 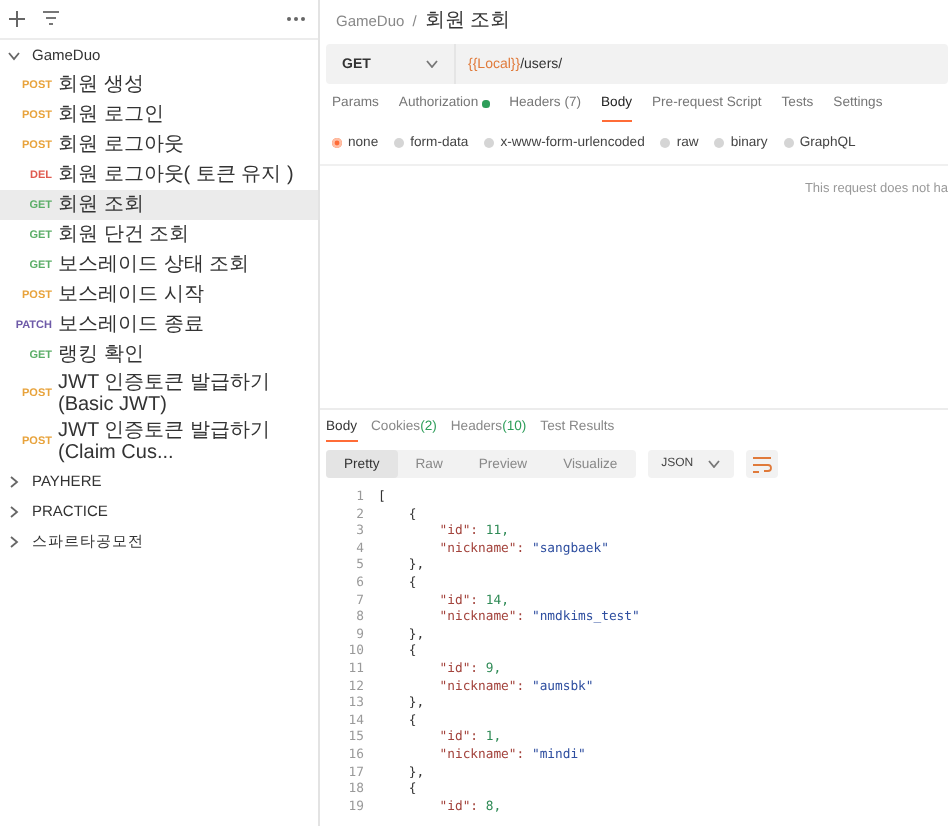 I want to click on wrap-lines-icon, so click(x=761, y=464).